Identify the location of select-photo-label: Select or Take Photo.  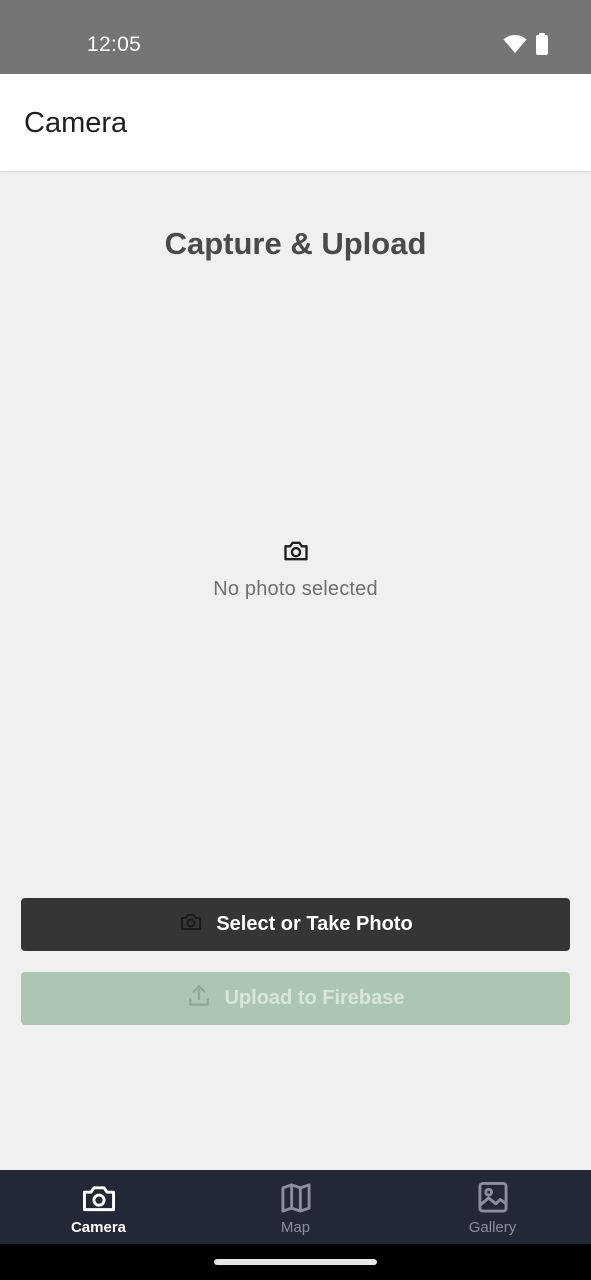
(314, 924).